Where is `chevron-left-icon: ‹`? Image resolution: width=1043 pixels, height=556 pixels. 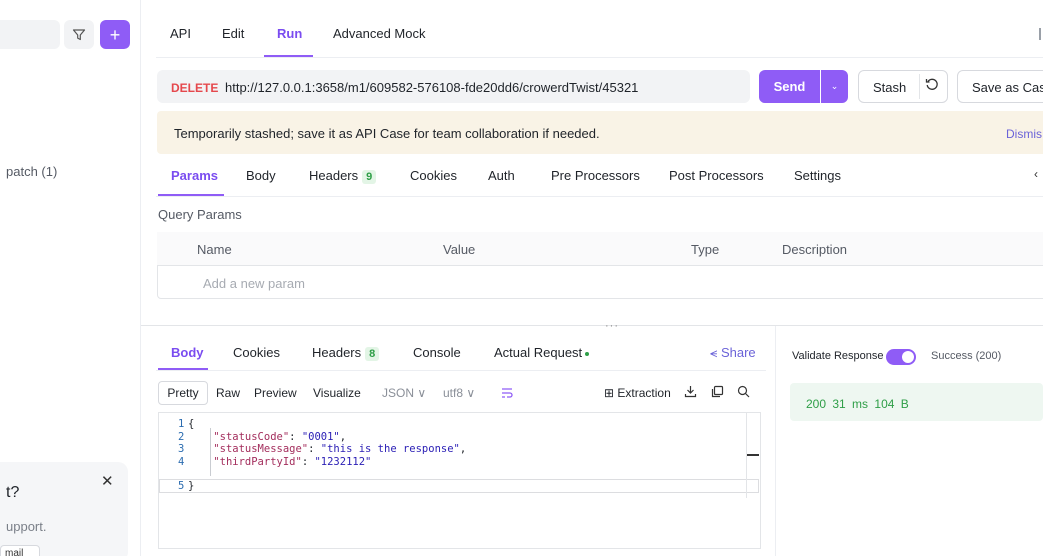 chevron-left-icon: ‹ is located at coordinates (1036, 174).